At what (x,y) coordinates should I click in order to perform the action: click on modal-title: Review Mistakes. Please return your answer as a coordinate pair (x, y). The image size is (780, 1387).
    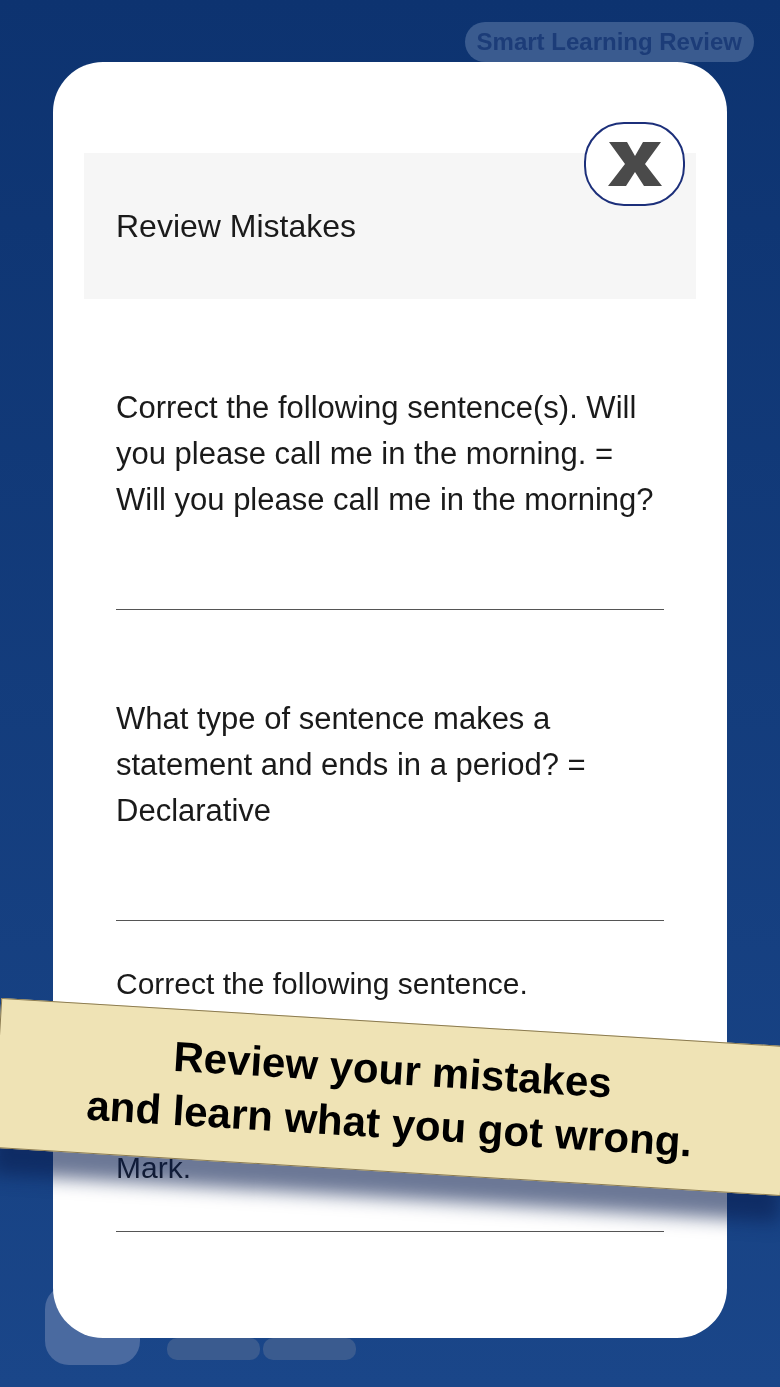
    Looking at the image, I should click on (236, 226).